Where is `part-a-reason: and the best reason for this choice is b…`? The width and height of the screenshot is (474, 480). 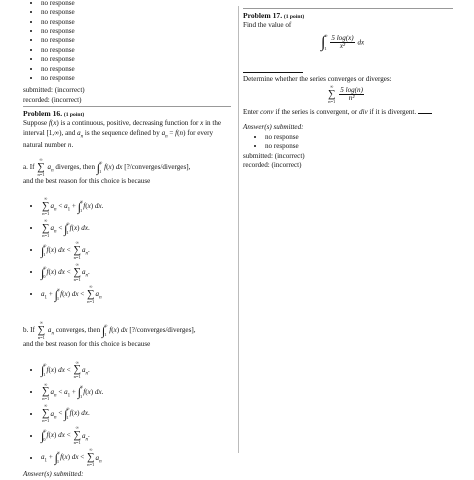 part-a-reason: and the best reason for this choice is b… is located at coordinates (87, 181).